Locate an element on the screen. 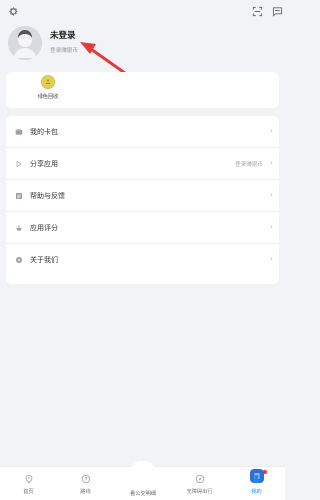 The width and height of the screenshot is (320, 500). menu-item-help: 帮助与反馈 › is located at coordinates (142, 196).